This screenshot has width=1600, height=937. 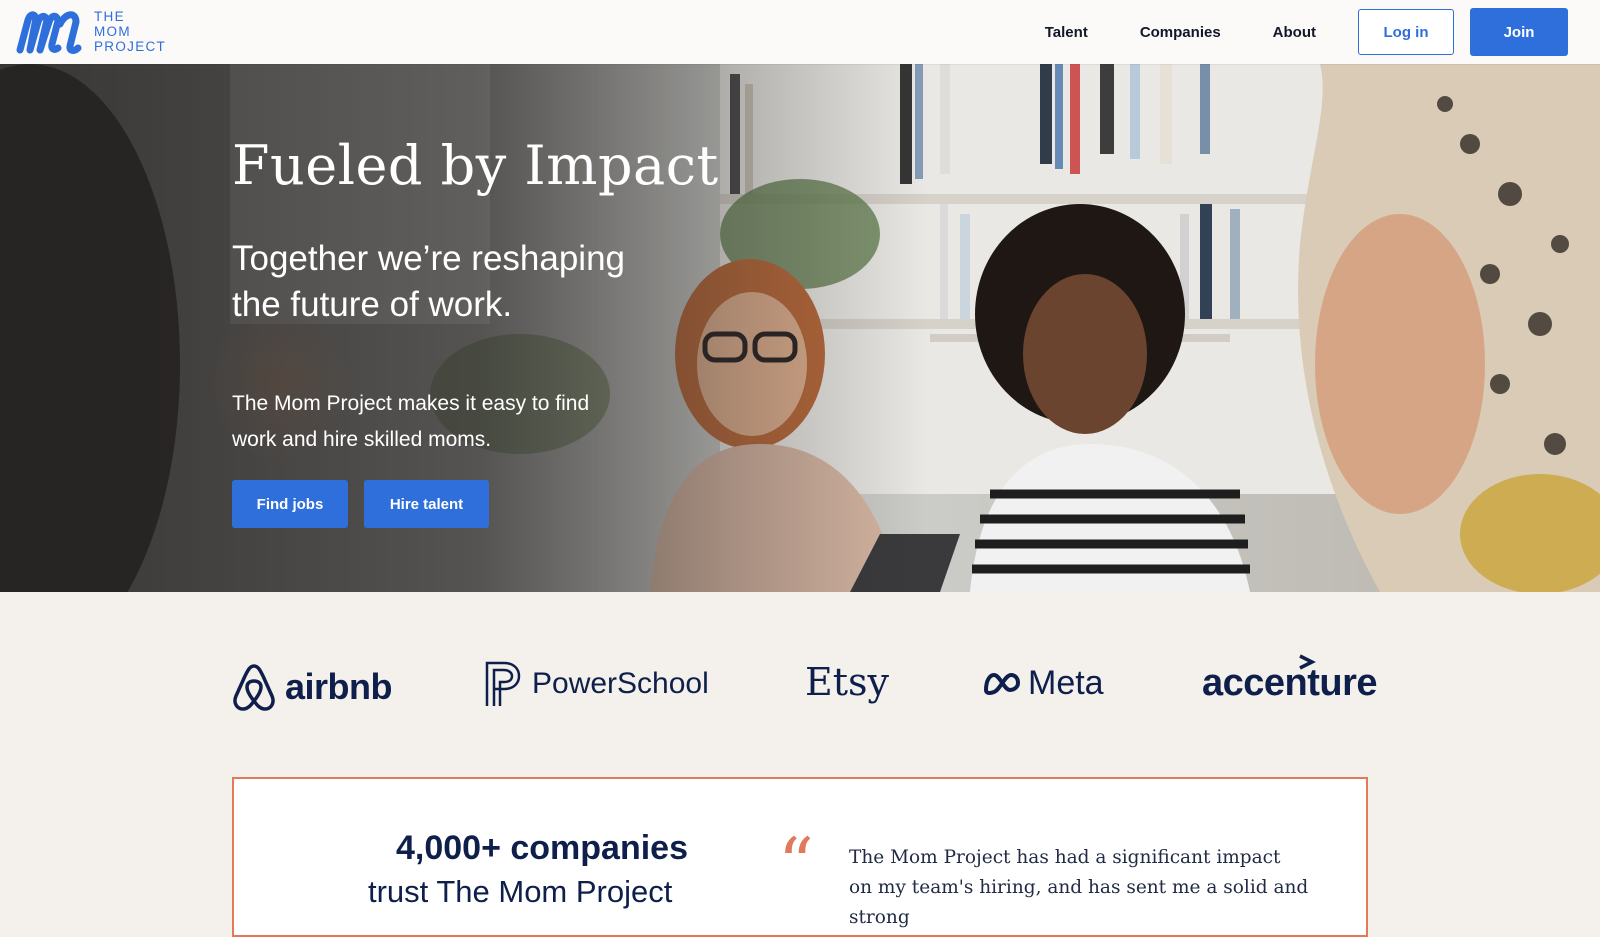 I want to click on accenture-logo: accenture, so click(x=1290, y=679).